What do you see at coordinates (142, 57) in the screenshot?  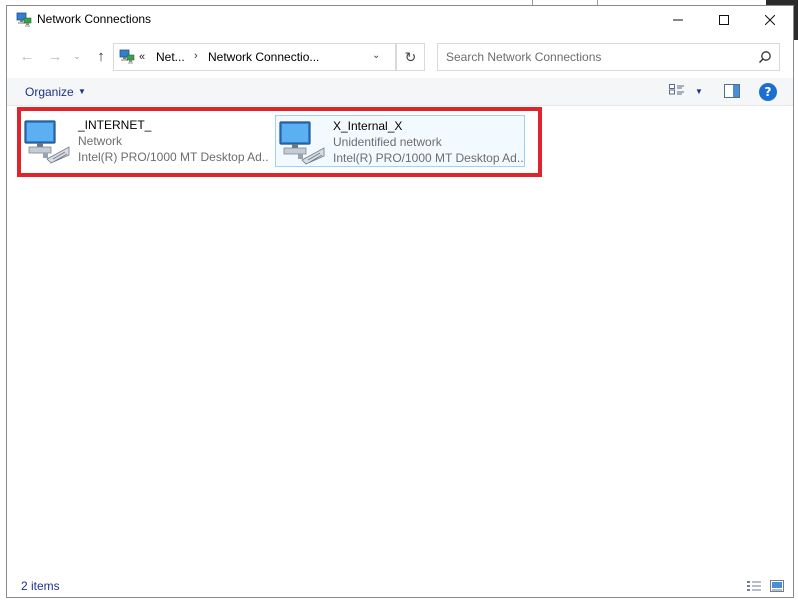 I see `breadcrumb-overflow-button: «` at bounding box center [142, 57].